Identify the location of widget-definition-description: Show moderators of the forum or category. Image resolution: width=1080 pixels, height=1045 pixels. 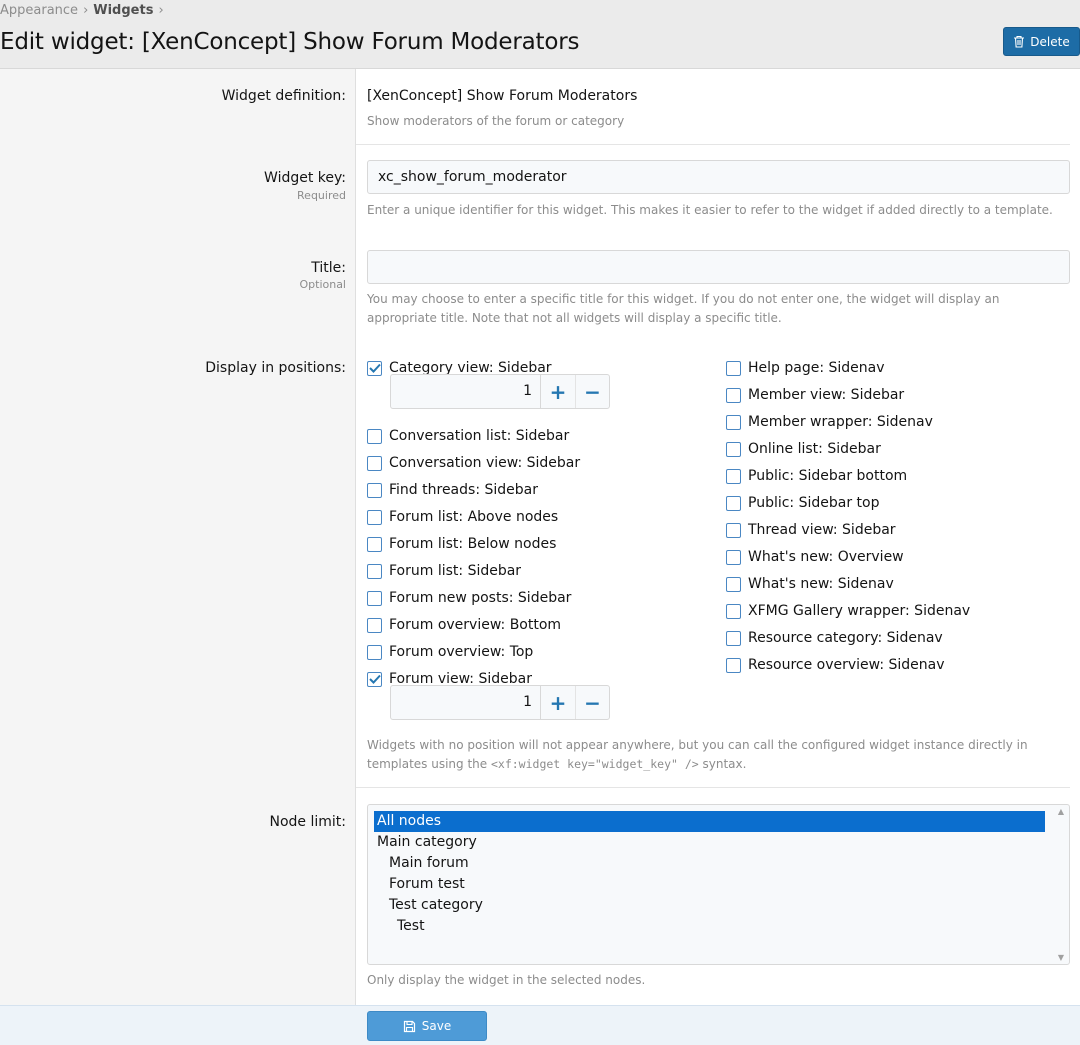
(496, 121).